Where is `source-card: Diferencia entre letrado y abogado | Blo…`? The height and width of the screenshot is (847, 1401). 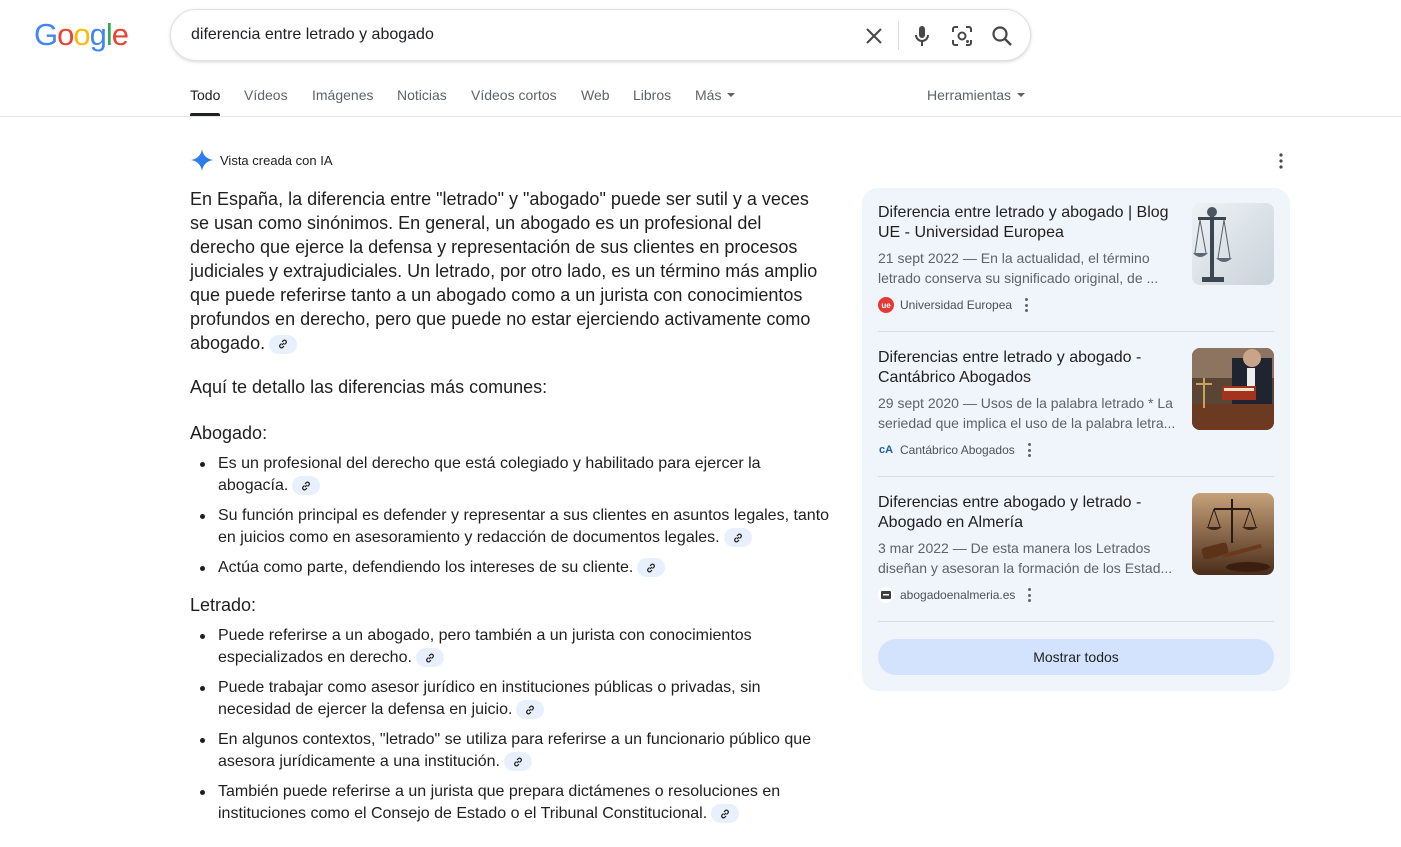 source-card: Diferencia entre letrado y abogado | Blo… is located at coordinates (1076, 260).